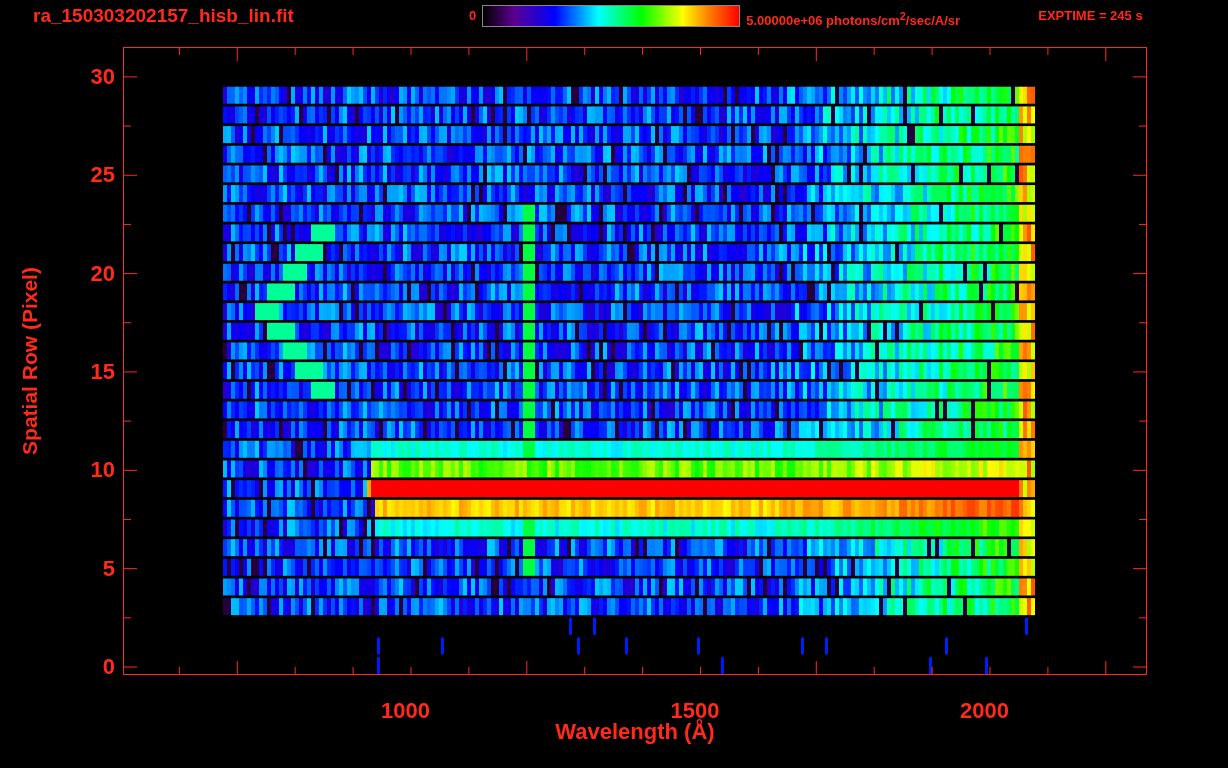 The image size is (1228, 768). I want to click on y-tick-label: 20, so click(102, 273).